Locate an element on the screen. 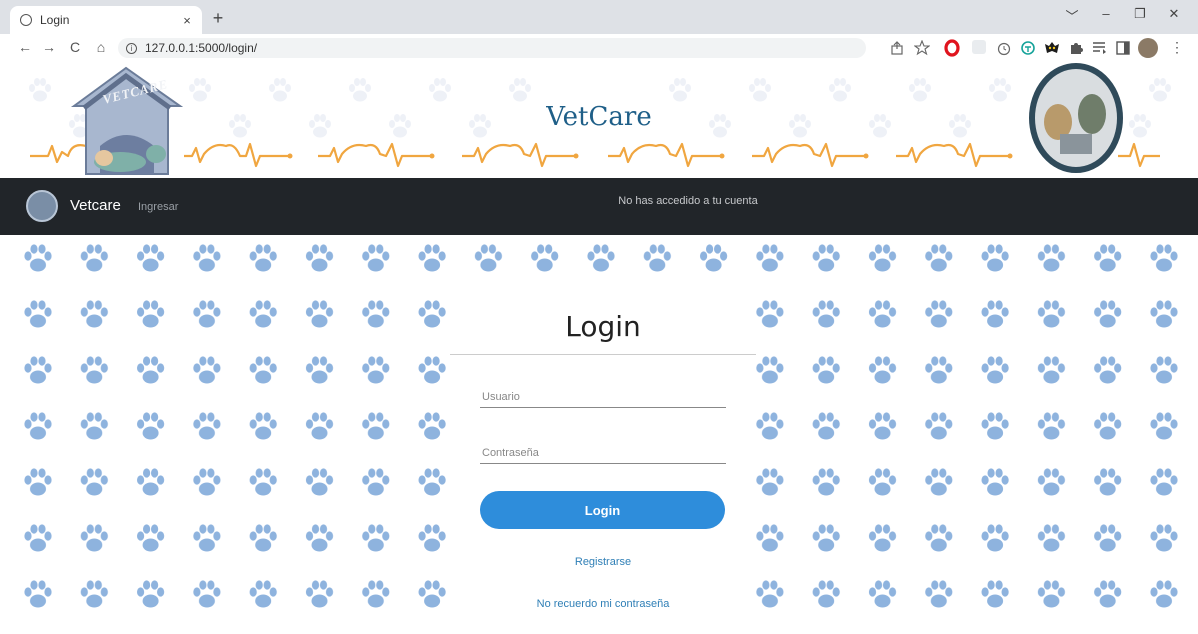  globe-icon is located at coordinates (26, 20).